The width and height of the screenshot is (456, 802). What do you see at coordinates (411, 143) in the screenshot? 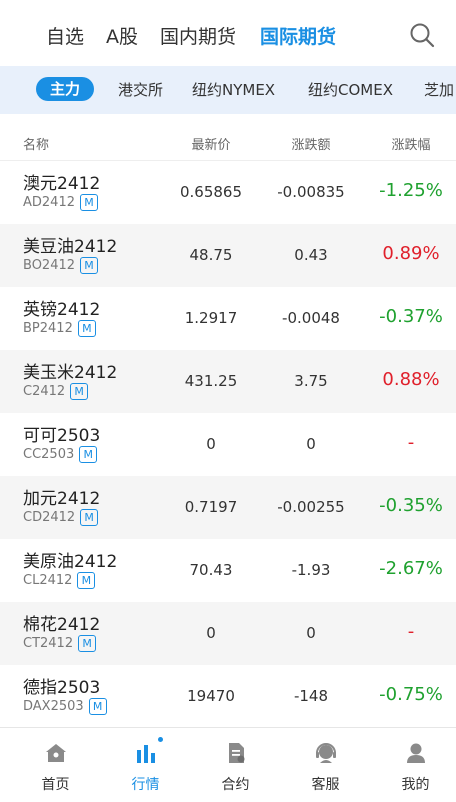
I see `header-change-pct: 涨跌幅` at bounding box center [411, 143].